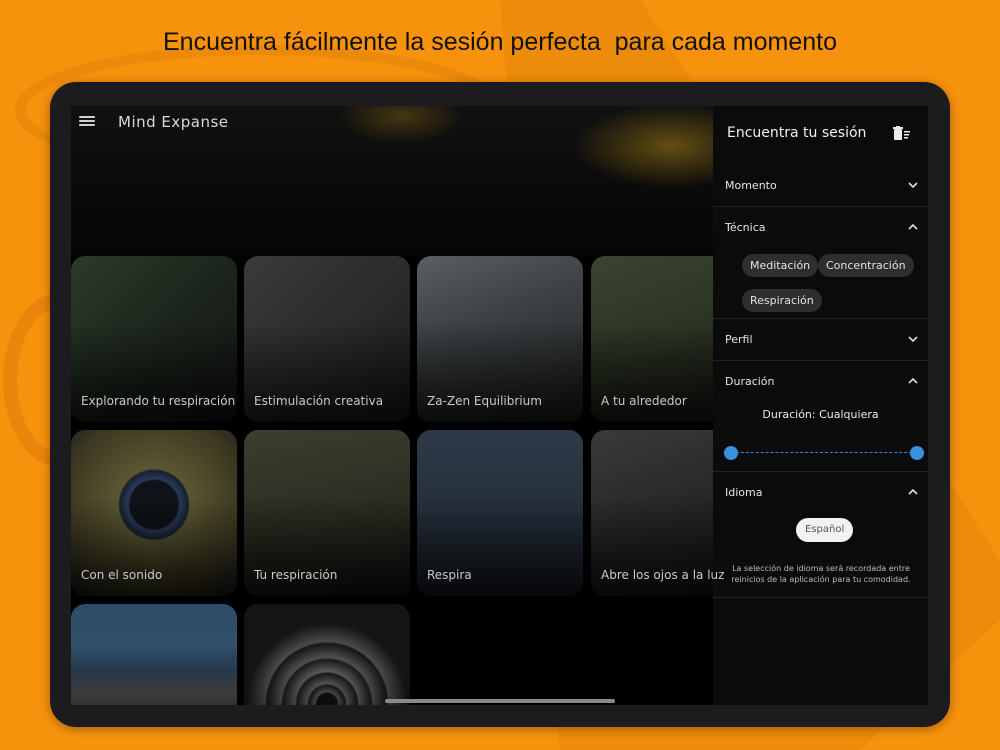  What do you see at coordinates (319, 401) in the screenshot?
I see `session-card-label: Estimulación creativa` at bounding box center [319, 401].